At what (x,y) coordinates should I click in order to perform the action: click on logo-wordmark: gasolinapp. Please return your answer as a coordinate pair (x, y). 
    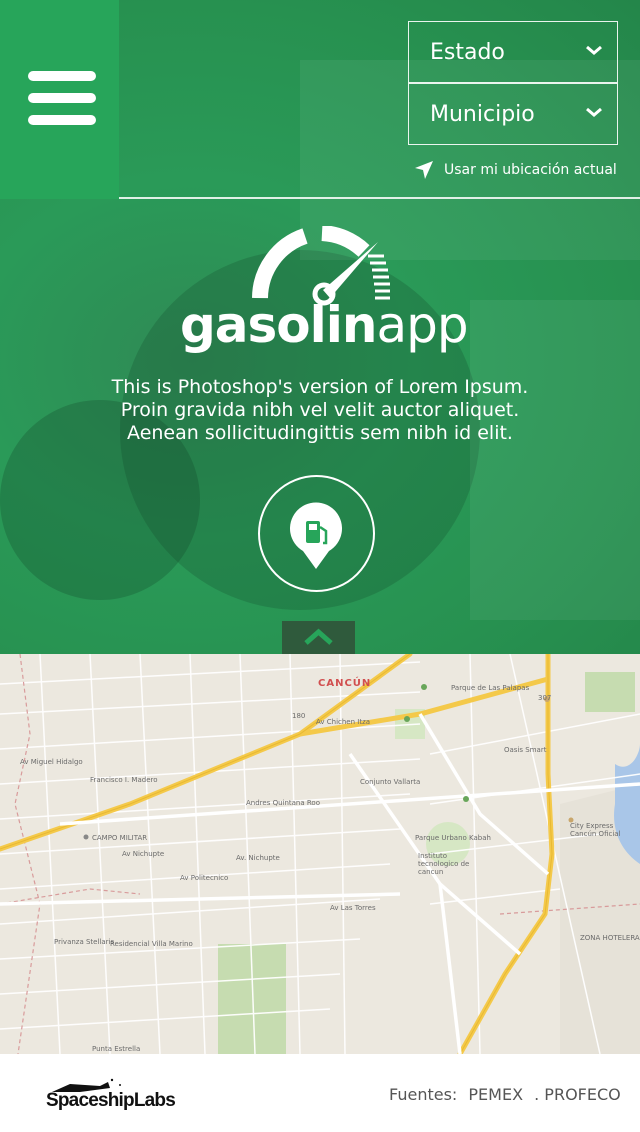
    Looking at the image, I should click on (324, 325).